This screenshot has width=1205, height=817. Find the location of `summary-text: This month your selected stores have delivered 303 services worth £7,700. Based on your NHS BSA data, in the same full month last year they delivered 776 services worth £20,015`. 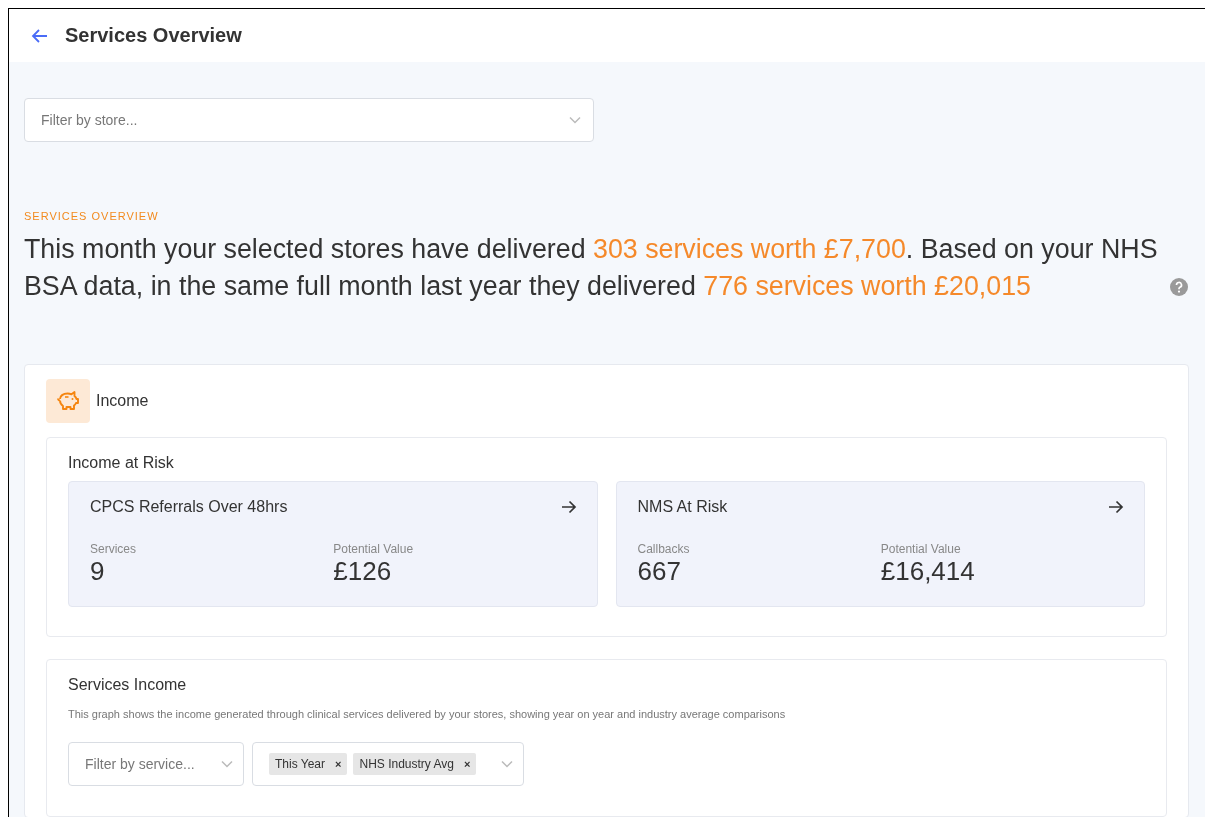

summary-text: This month your selected stores have delivered 303 services worth £7,700. Based on your NHS BSA data, in the same full month last year they delivered 776 services worth £20,015 is located at coordinates (591, 268).